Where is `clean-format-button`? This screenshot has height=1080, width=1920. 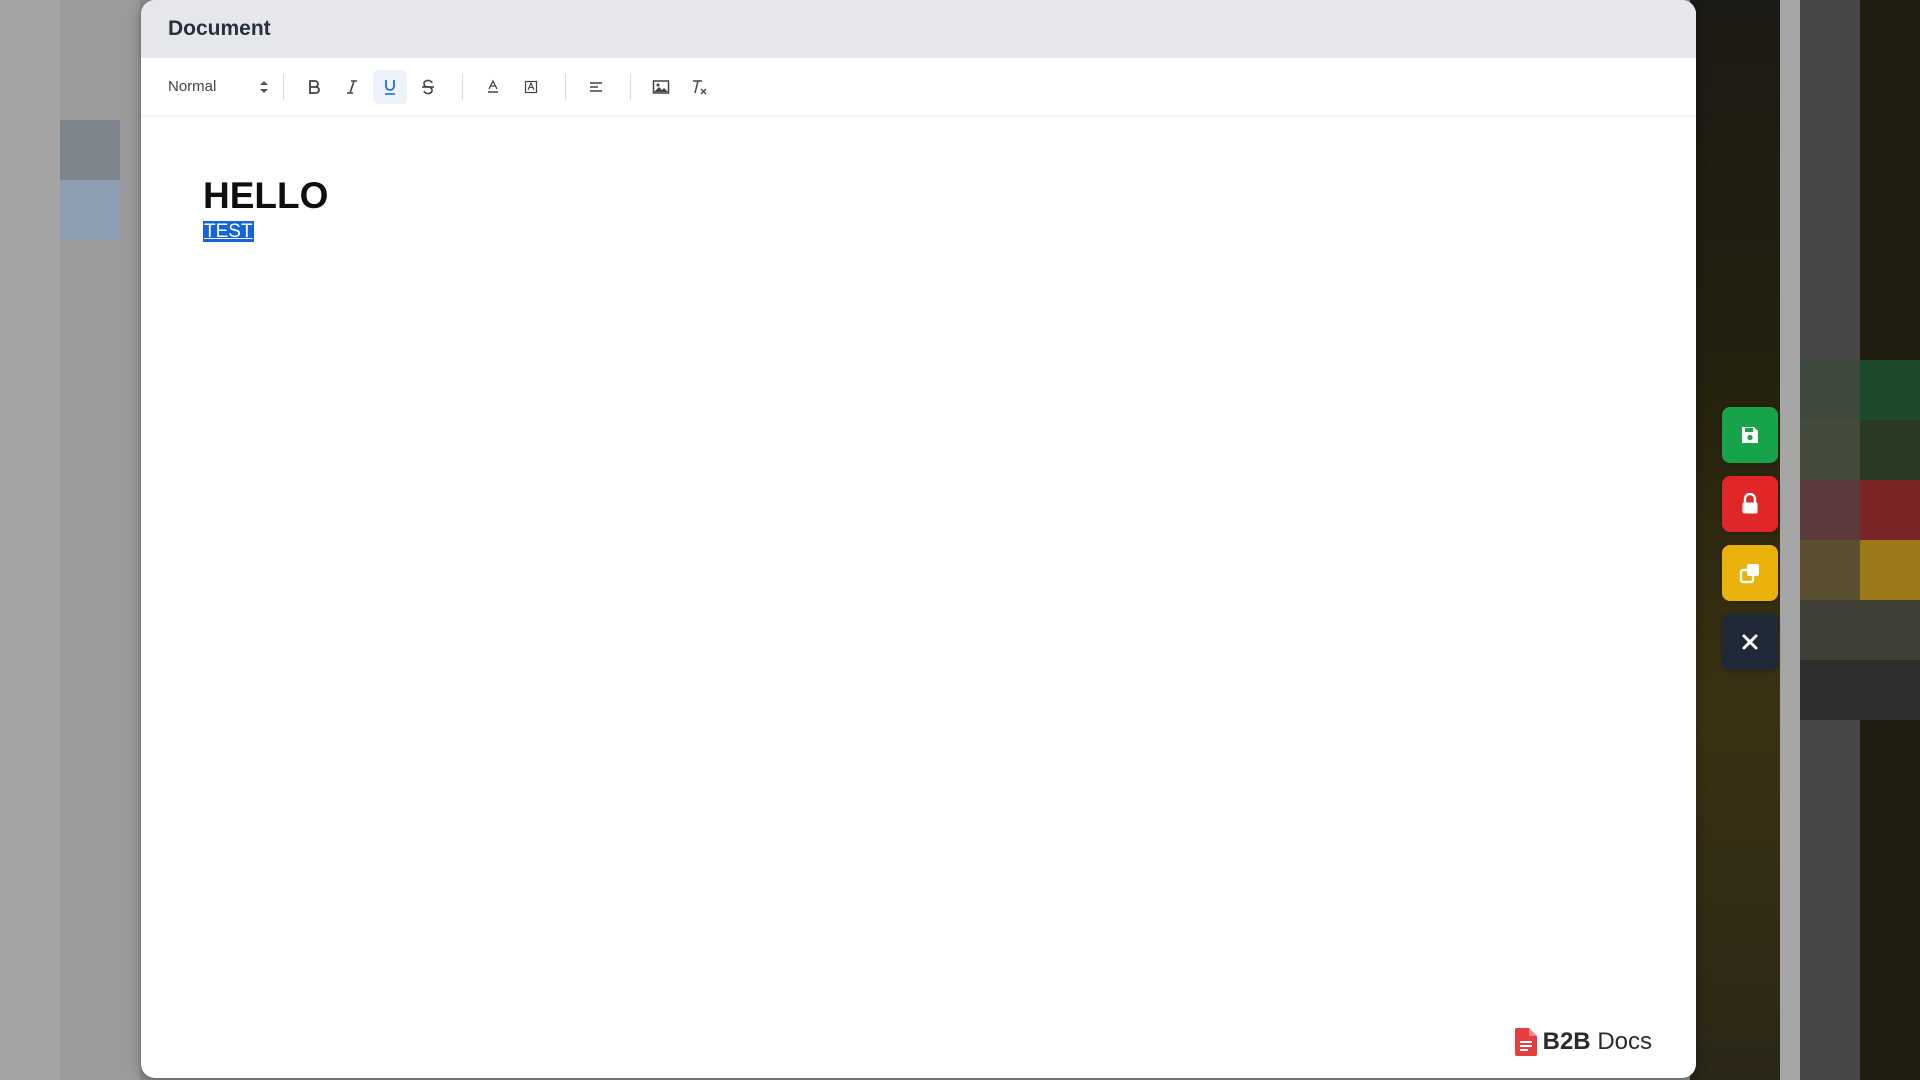
clean-format-button is located at coordinates (699, 87).